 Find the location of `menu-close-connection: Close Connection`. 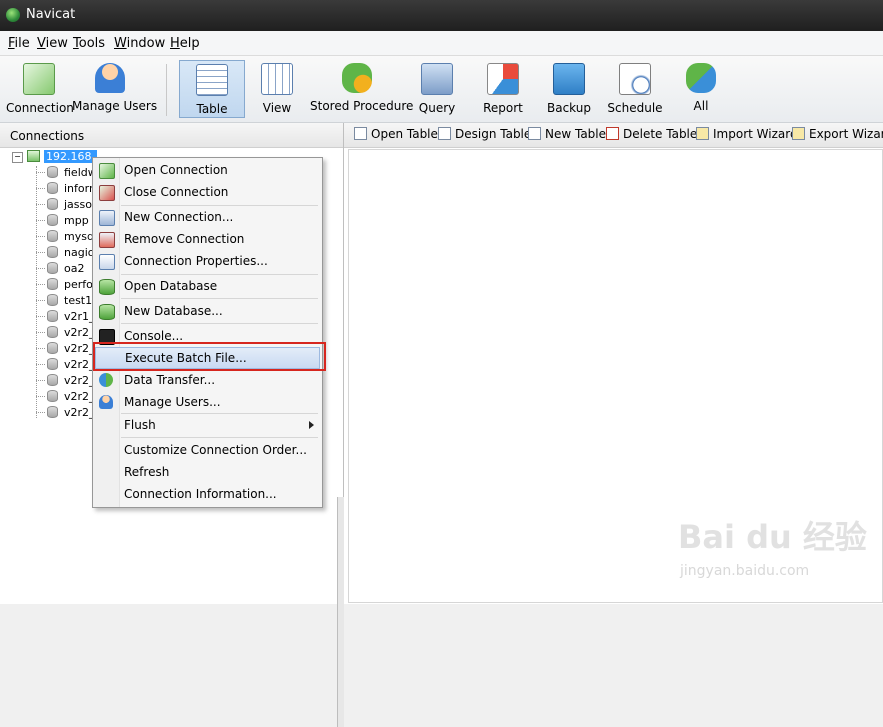

menu-close-connection: Close Connection is located at coordinates (207, 192).